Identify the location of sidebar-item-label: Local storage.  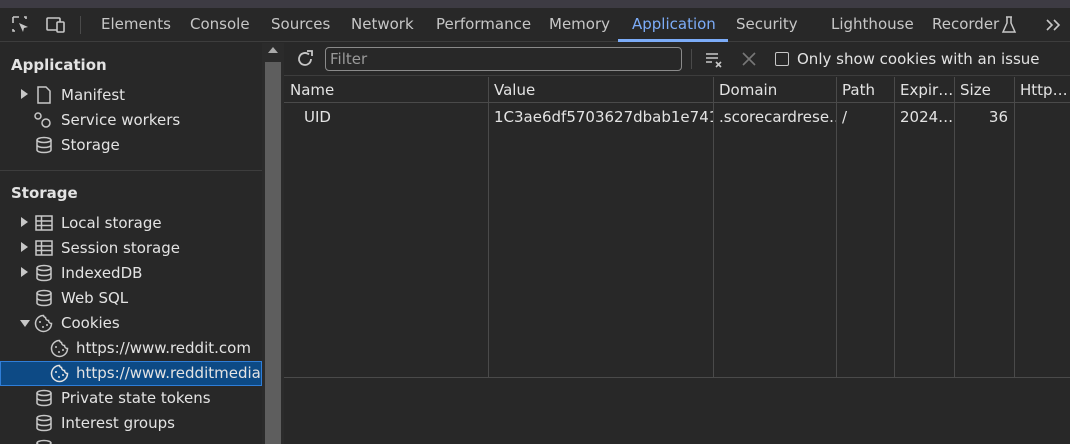
(111, 223).